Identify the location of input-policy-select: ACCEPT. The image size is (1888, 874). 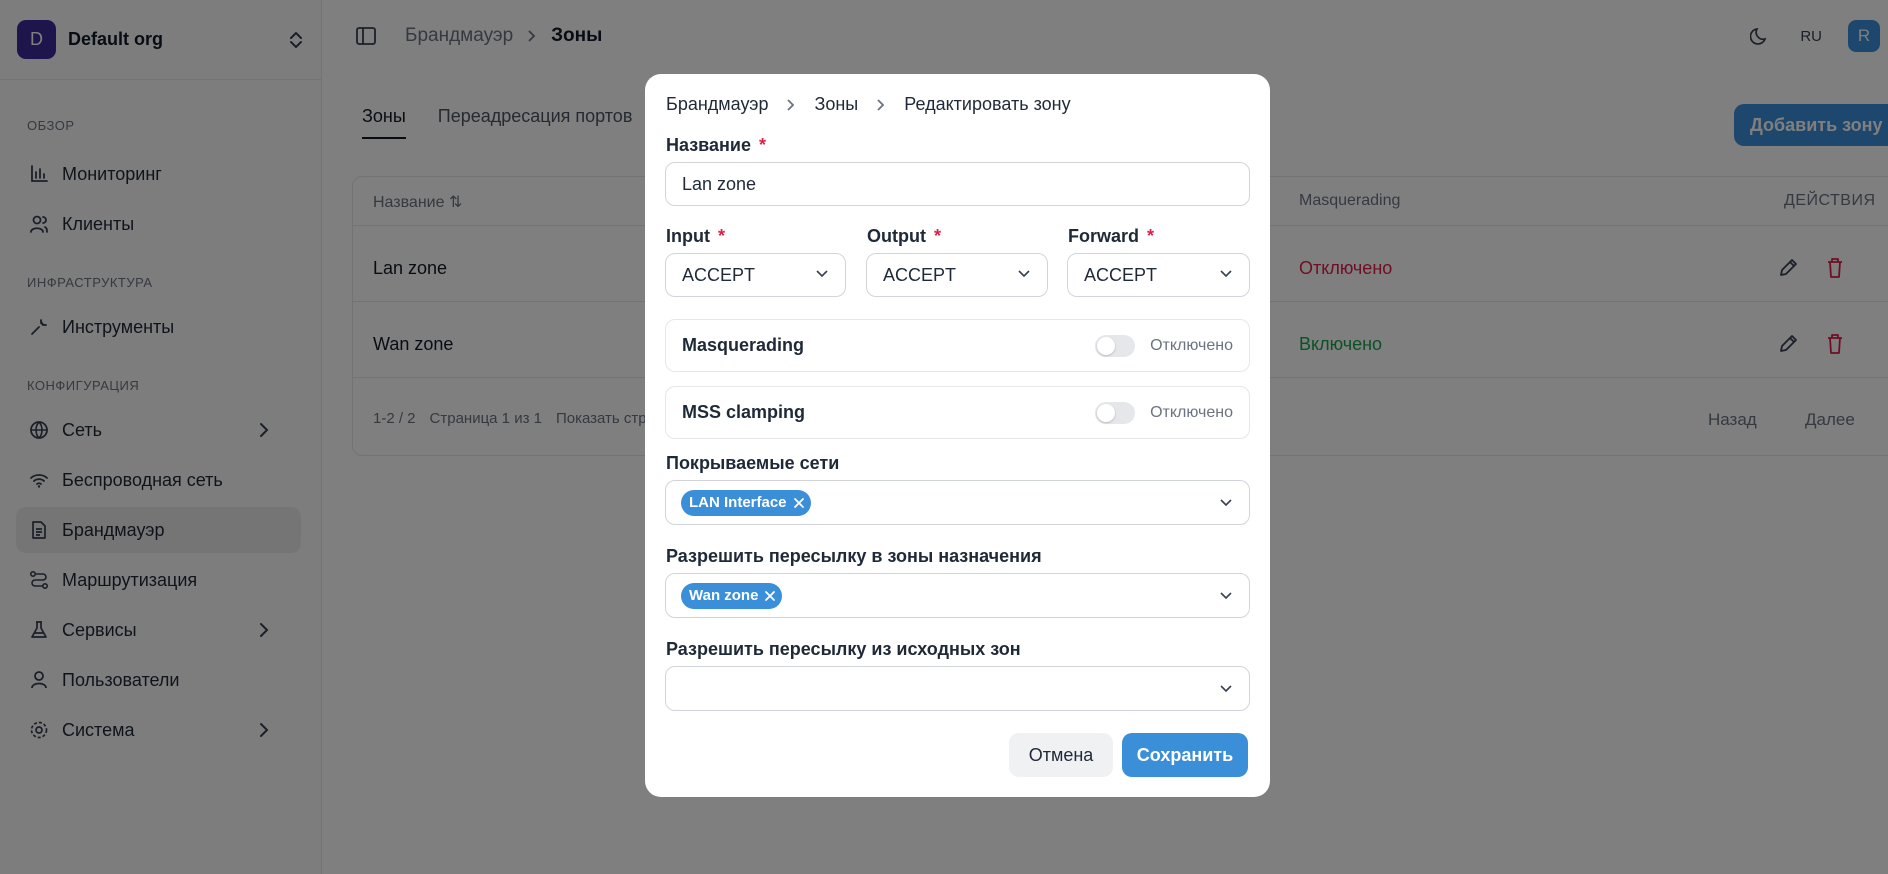
(755, 275).